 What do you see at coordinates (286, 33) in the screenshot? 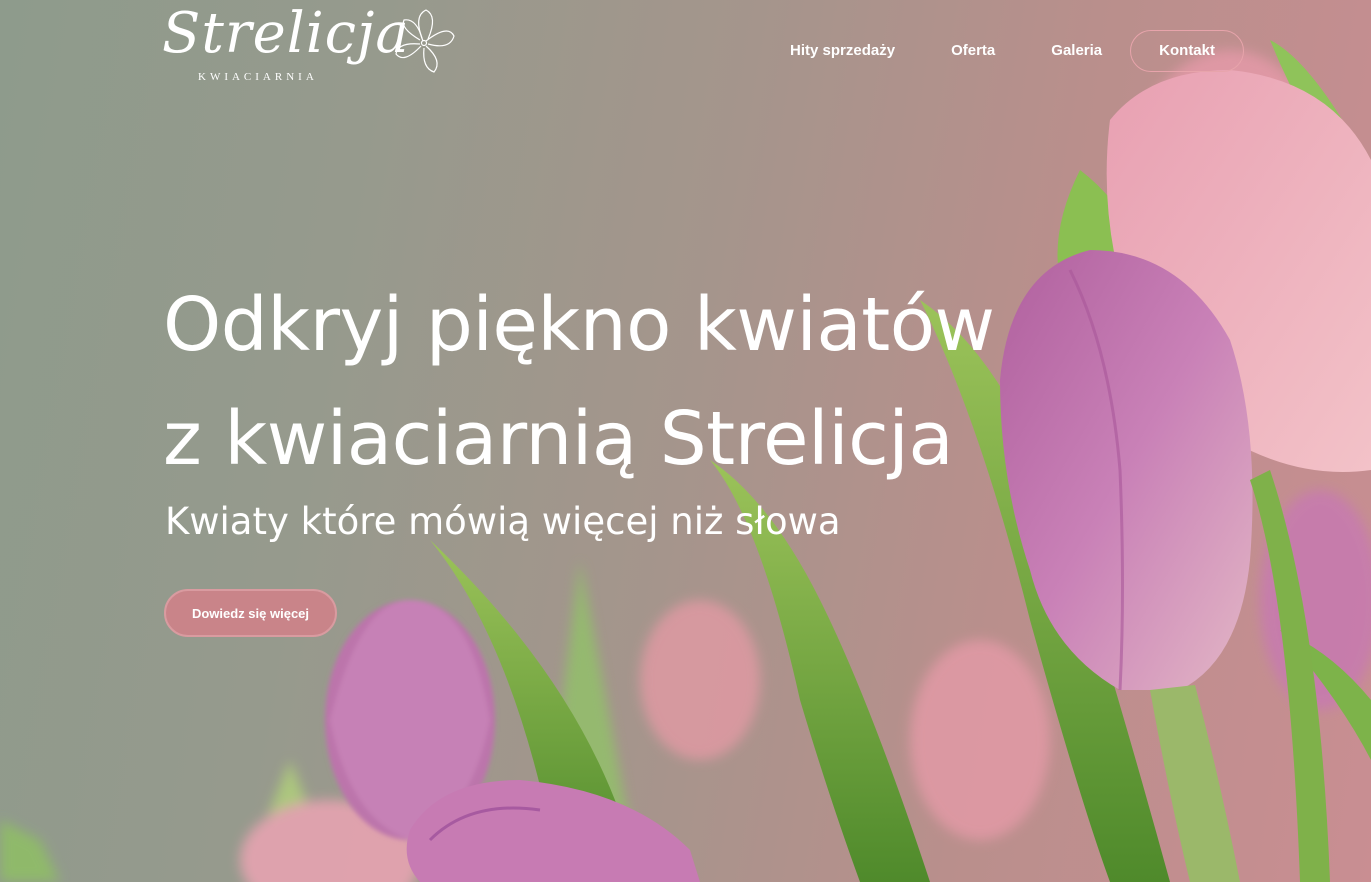
I see `logo-wordmark: Strelicja` at bounding box center [286, 33].